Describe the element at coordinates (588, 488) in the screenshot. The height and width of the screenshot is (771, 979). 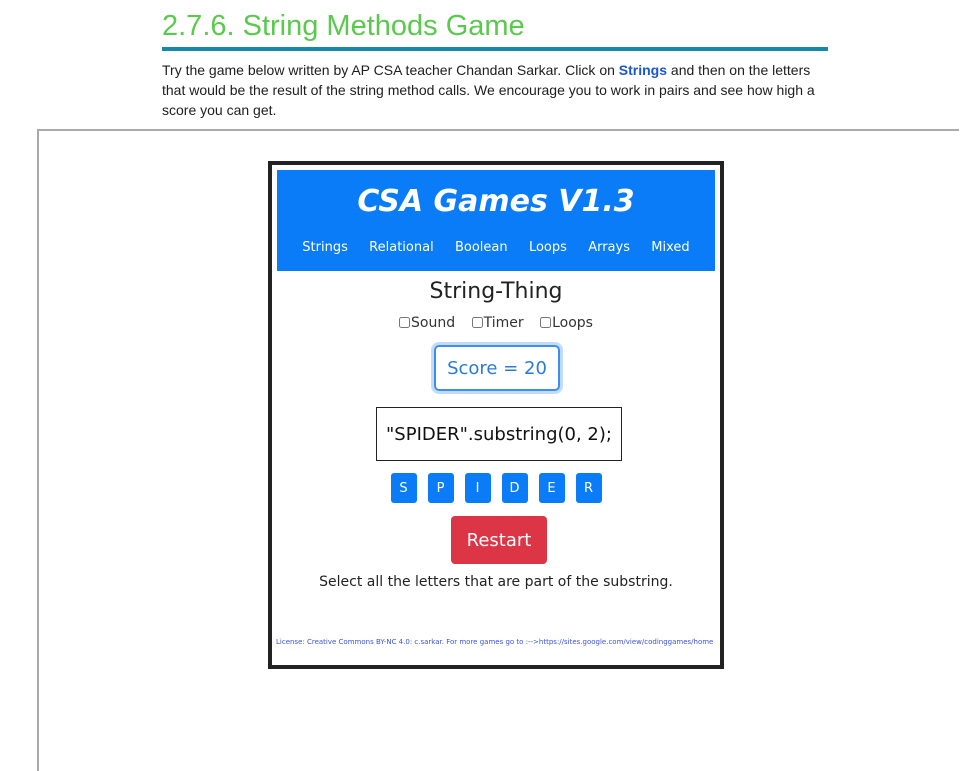
I see `letter-button-r: R` at that location.